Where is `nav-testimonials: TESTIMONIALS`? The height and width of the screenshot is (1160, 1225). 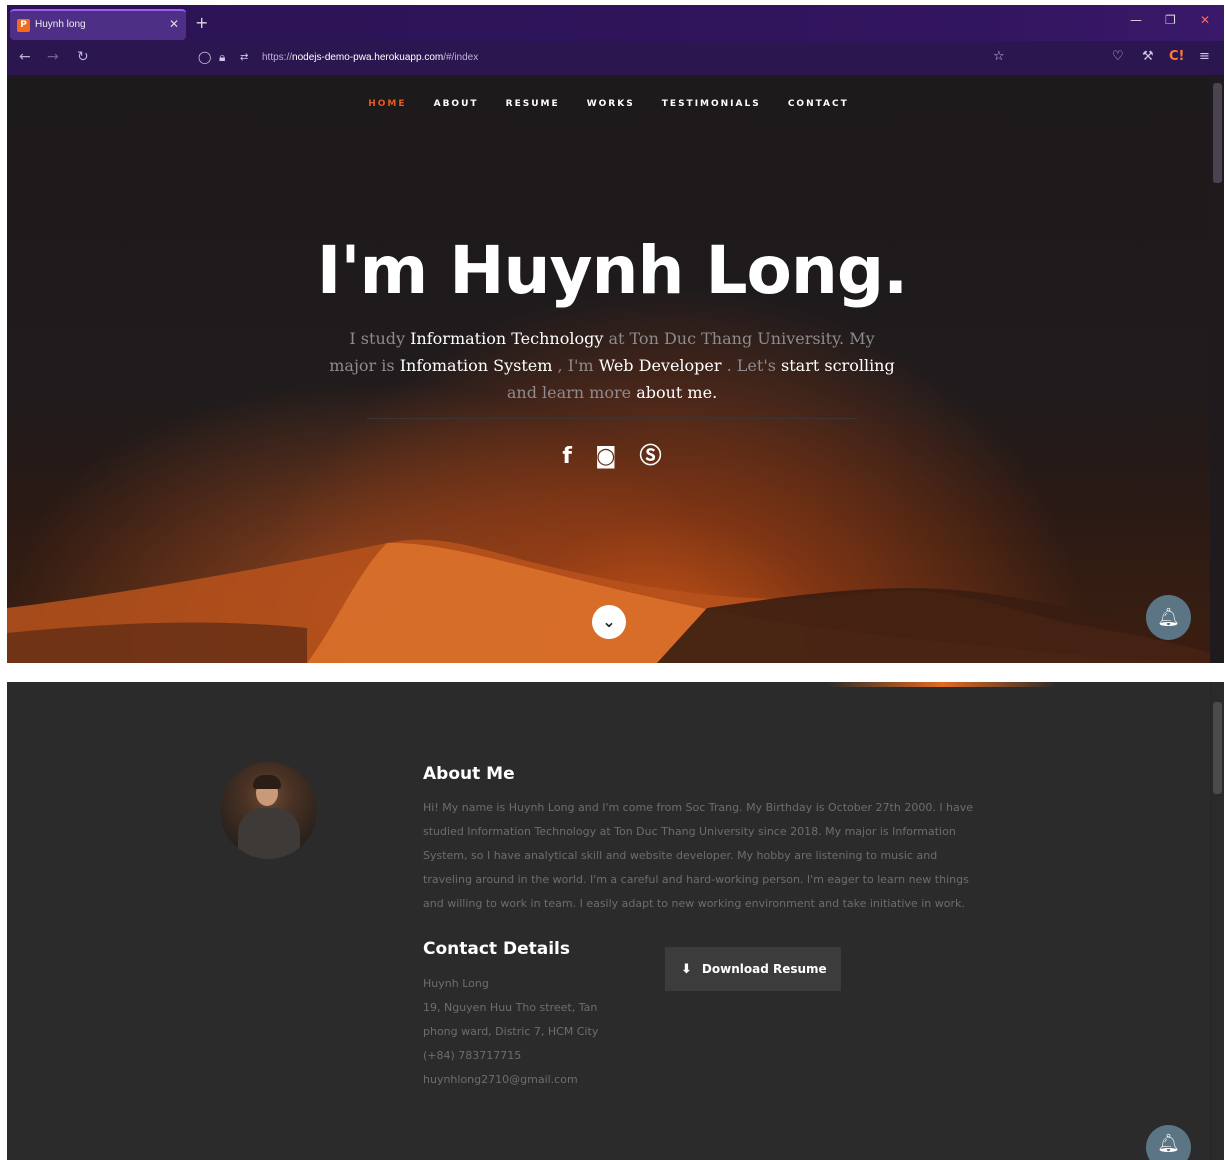 nav-testimonials: TESTIMONIALS is located at coordinates (711, 104).